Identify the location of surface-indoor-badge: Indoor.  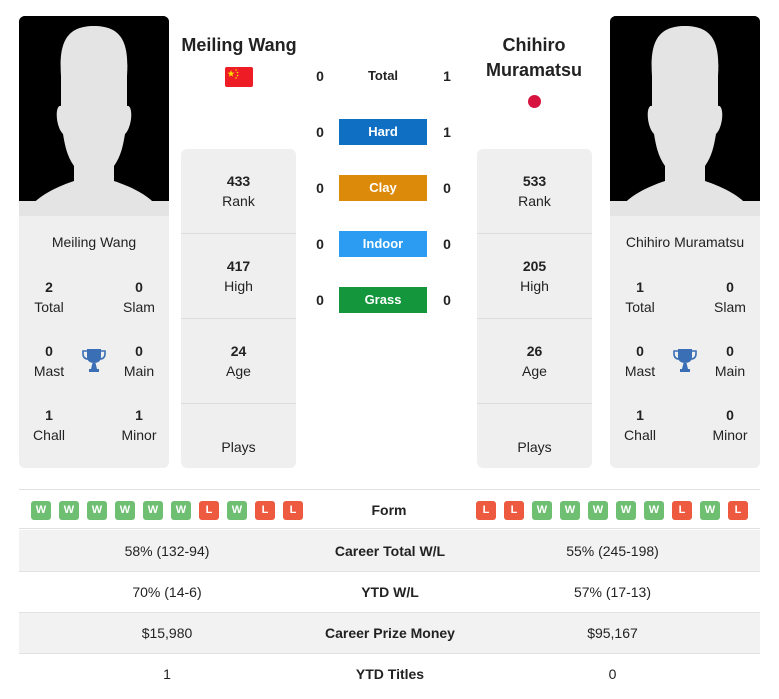
(383, 244).